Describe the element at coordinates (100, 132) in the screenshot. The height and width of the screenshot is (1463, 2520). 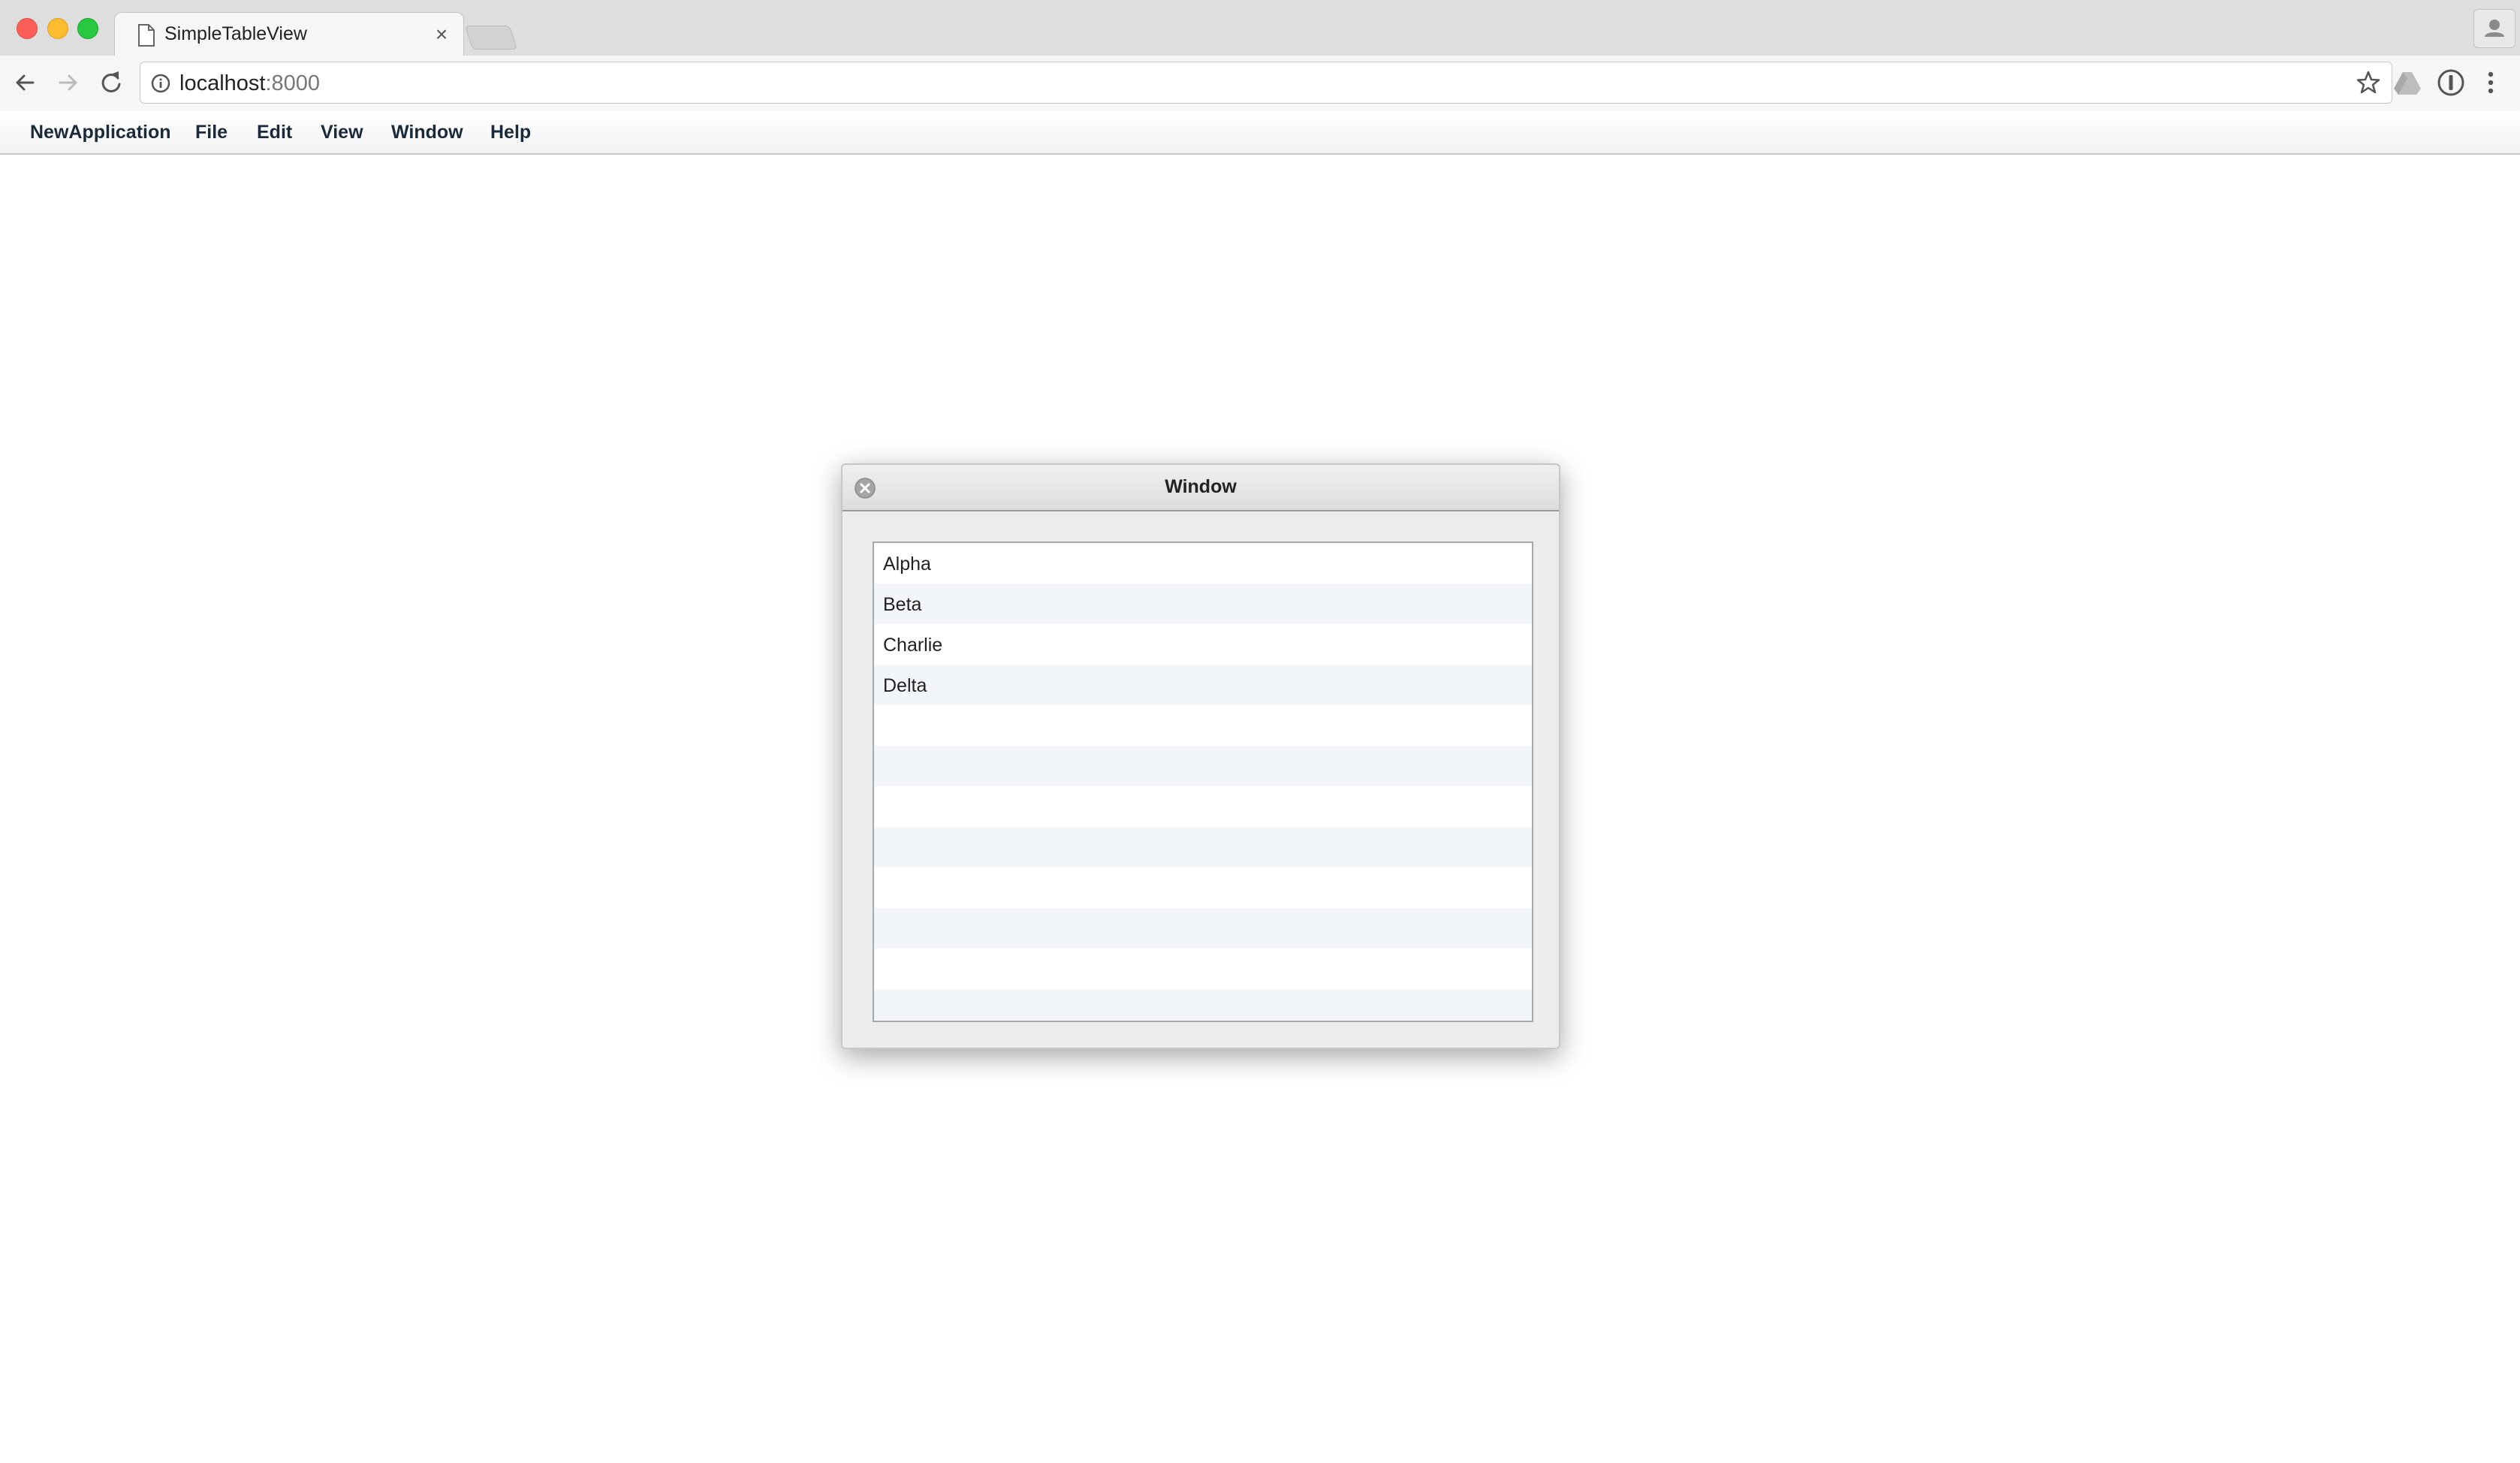
I see `menu-newapplication: NewApplication` at that location.